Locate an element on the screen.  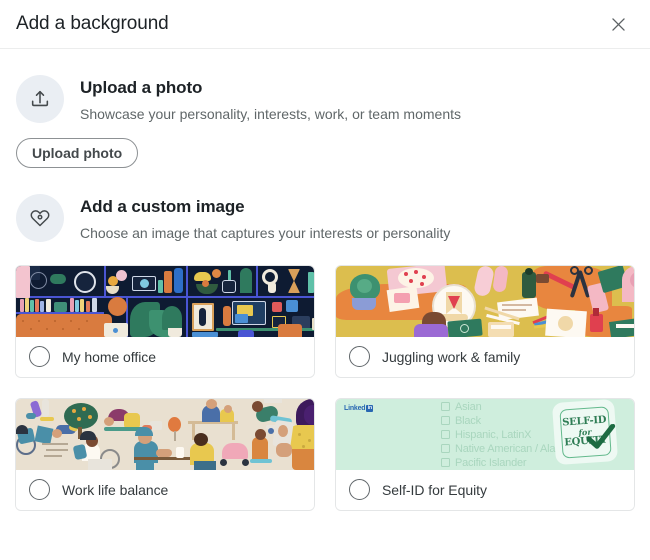
close-button is located at coordinates (618, 24).